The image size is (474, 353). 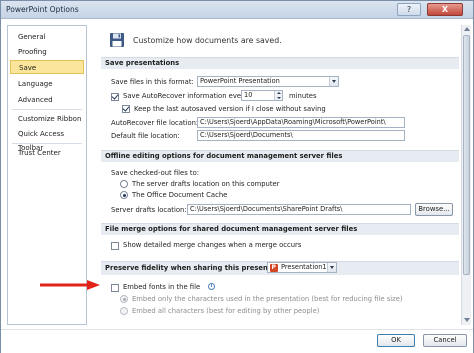 What do you see at coordinates (274, 267) in the screenshot?
I see `powerpoint-file-icon` at bounding box center [274, 267].